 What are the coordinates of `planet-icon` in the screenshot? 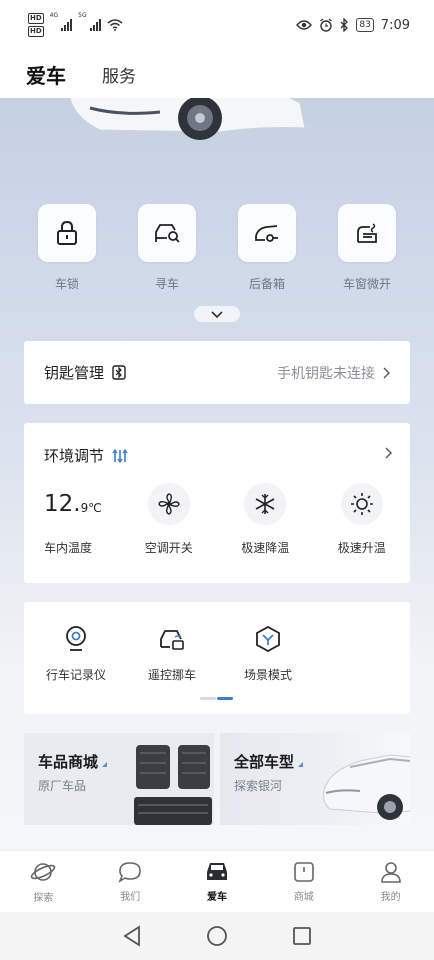 It's located at (43, 872).